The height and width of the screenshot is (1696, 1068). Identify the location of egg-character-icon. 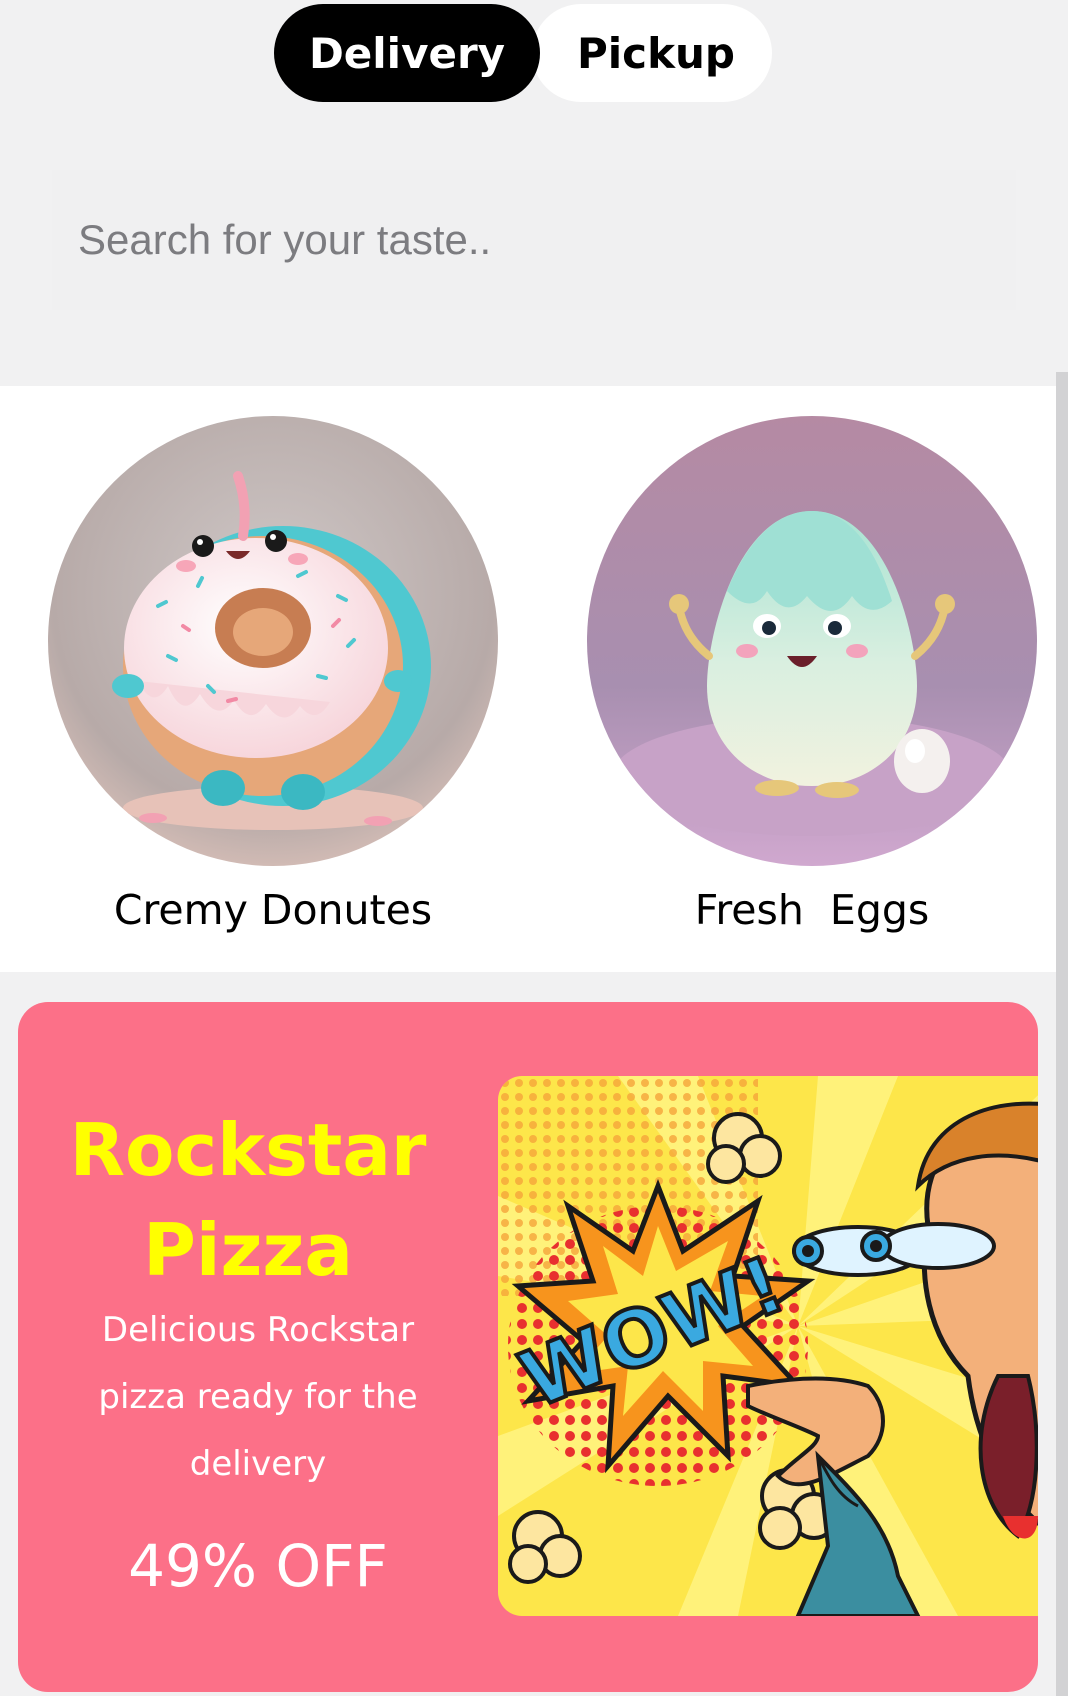
(812, 641).